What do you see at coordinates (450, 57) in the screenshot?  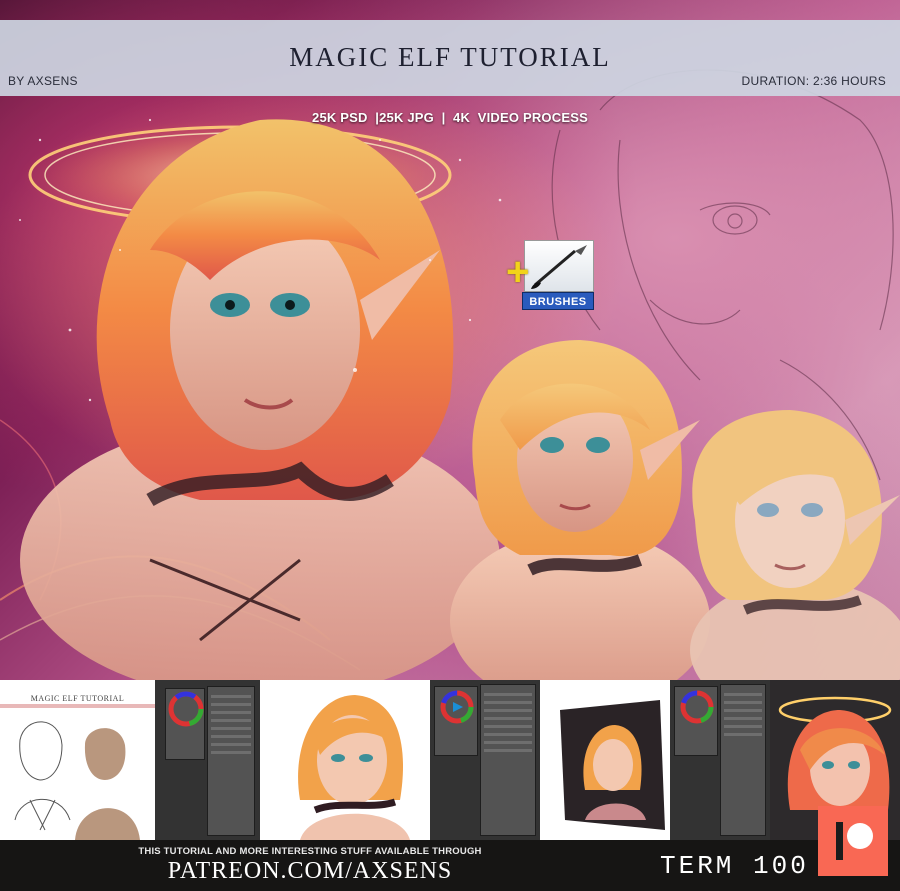 I see `page-title: MAGIC ELF TUTORIAL` at bounding box center [450, 57].